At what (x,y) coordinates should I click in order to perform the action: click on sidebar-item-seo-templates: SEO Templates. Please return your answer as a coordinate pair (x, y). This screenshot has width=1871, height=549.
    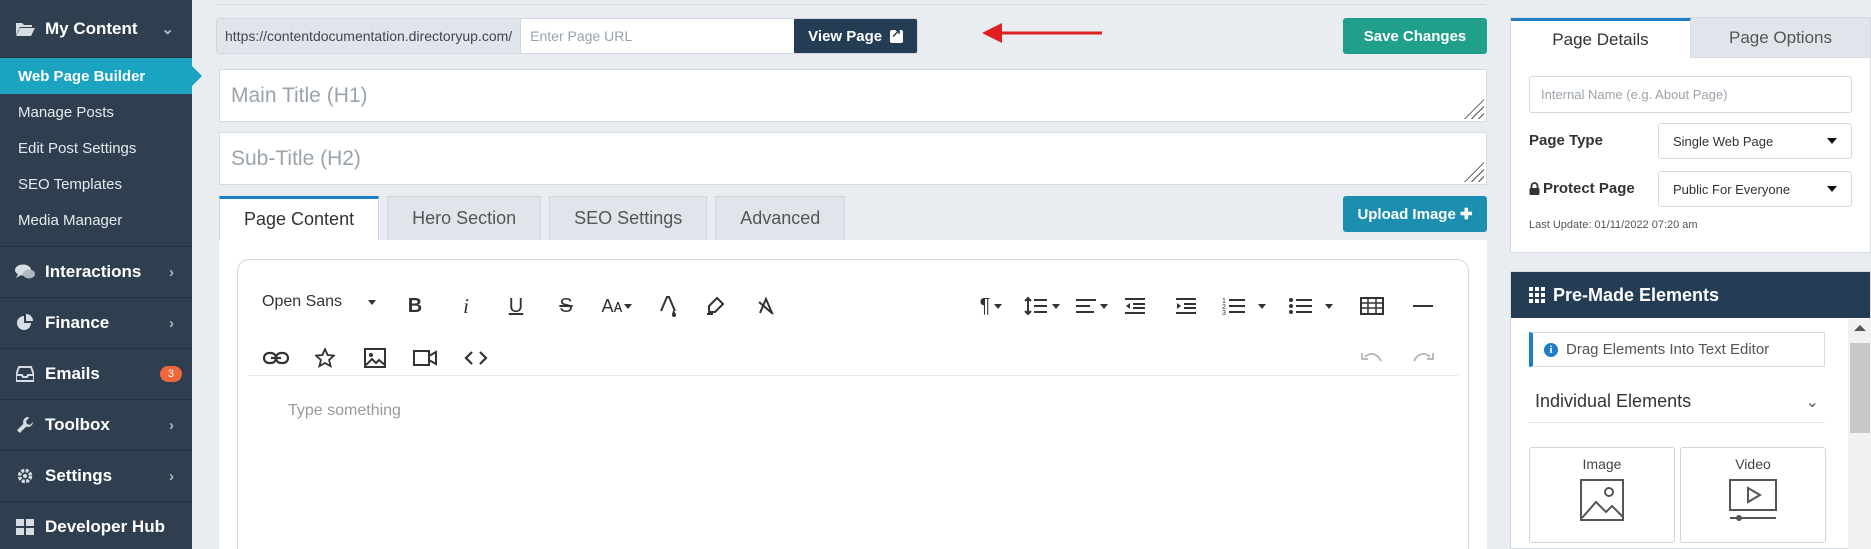
    Looking at the image, I should click on (96, 184).